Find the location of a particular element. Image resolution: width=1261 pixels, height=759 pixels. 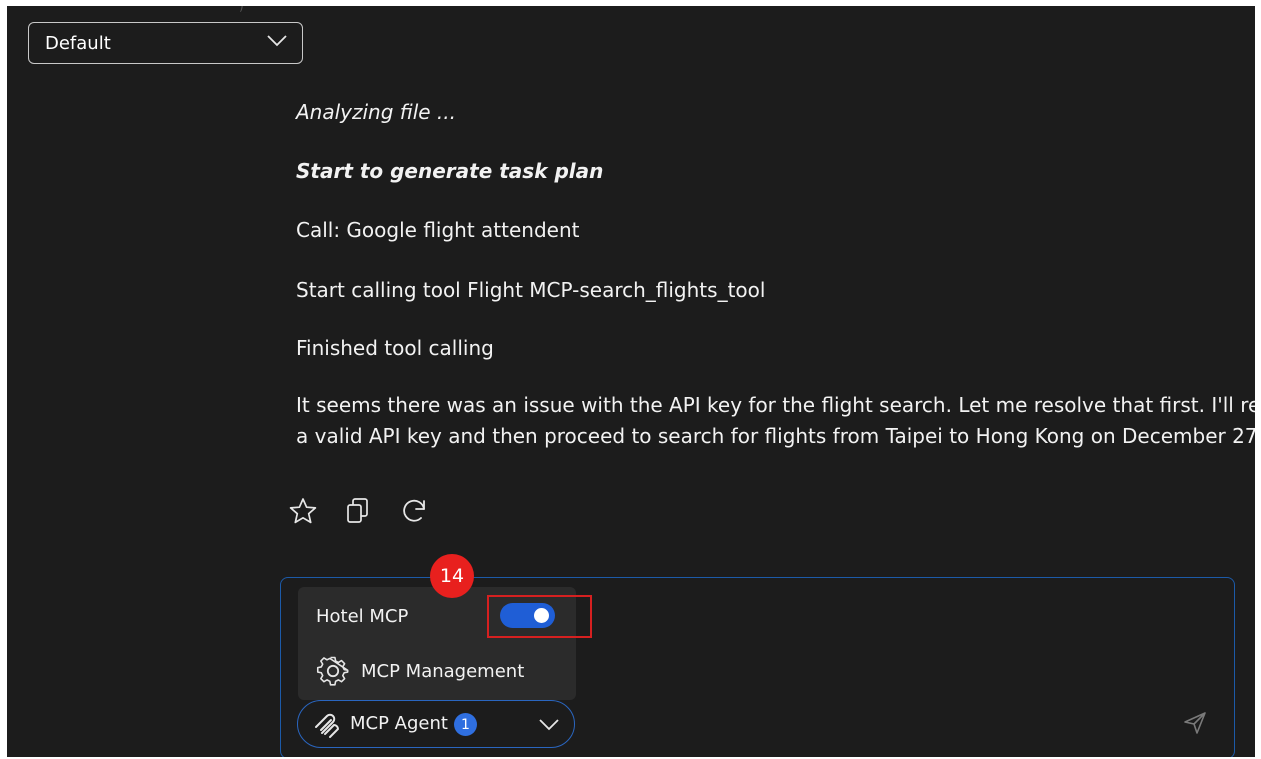

mcp-agent-selector: MCP Agent 1 is located at coordinates (436, 724).